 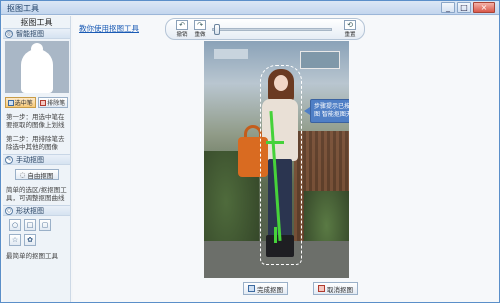 I want to click on shape-desc: 最简单的抠图工具, so click(x=32, y=256).